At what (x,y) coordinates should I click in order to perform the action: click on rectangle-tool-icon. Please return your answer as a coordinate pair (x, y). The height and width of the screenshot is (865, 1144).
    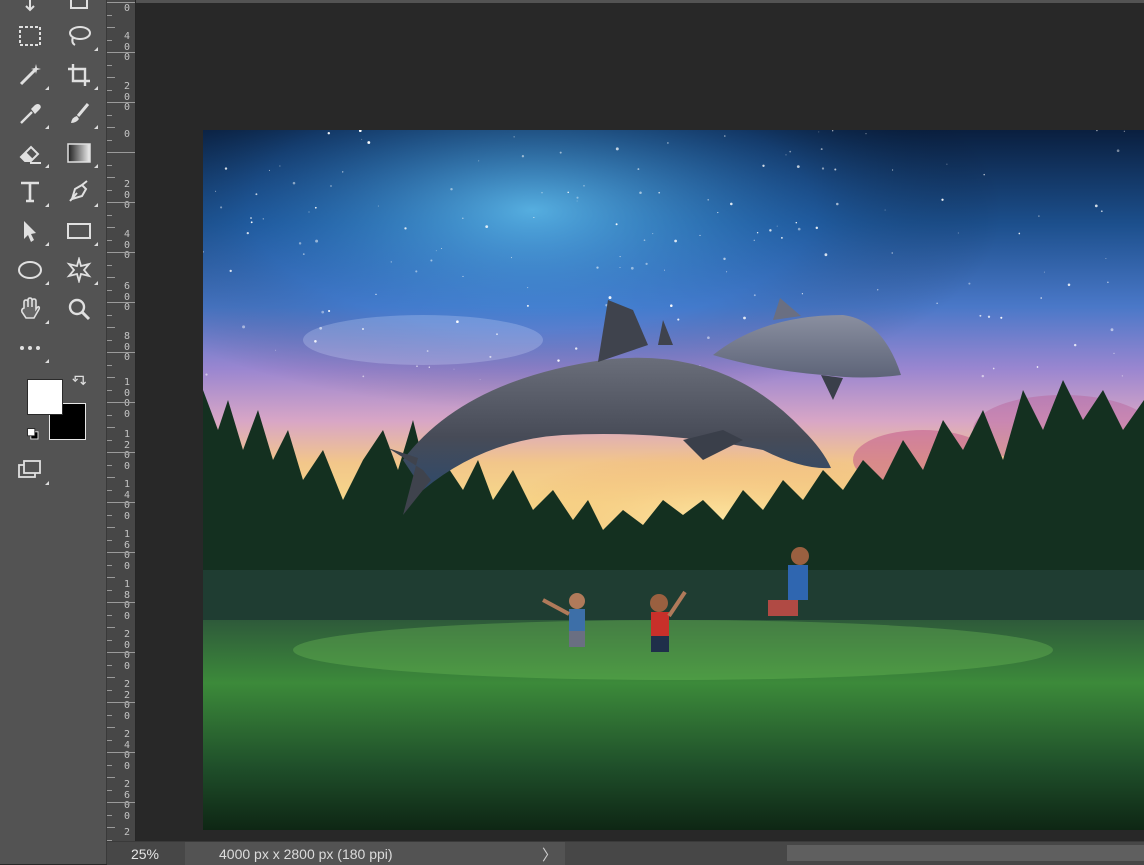
    Looking at the image, I should click on (81, 231).